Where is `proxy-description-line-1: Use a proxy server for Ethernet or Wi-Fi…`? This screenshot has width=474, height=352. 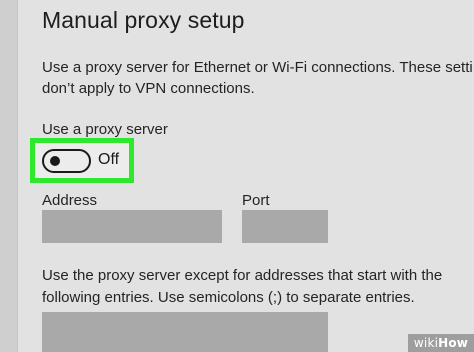 proxy-description-line-1: Use a proxy server for Ethernet or Wi-Fi… is located at coordinates (257, 67).